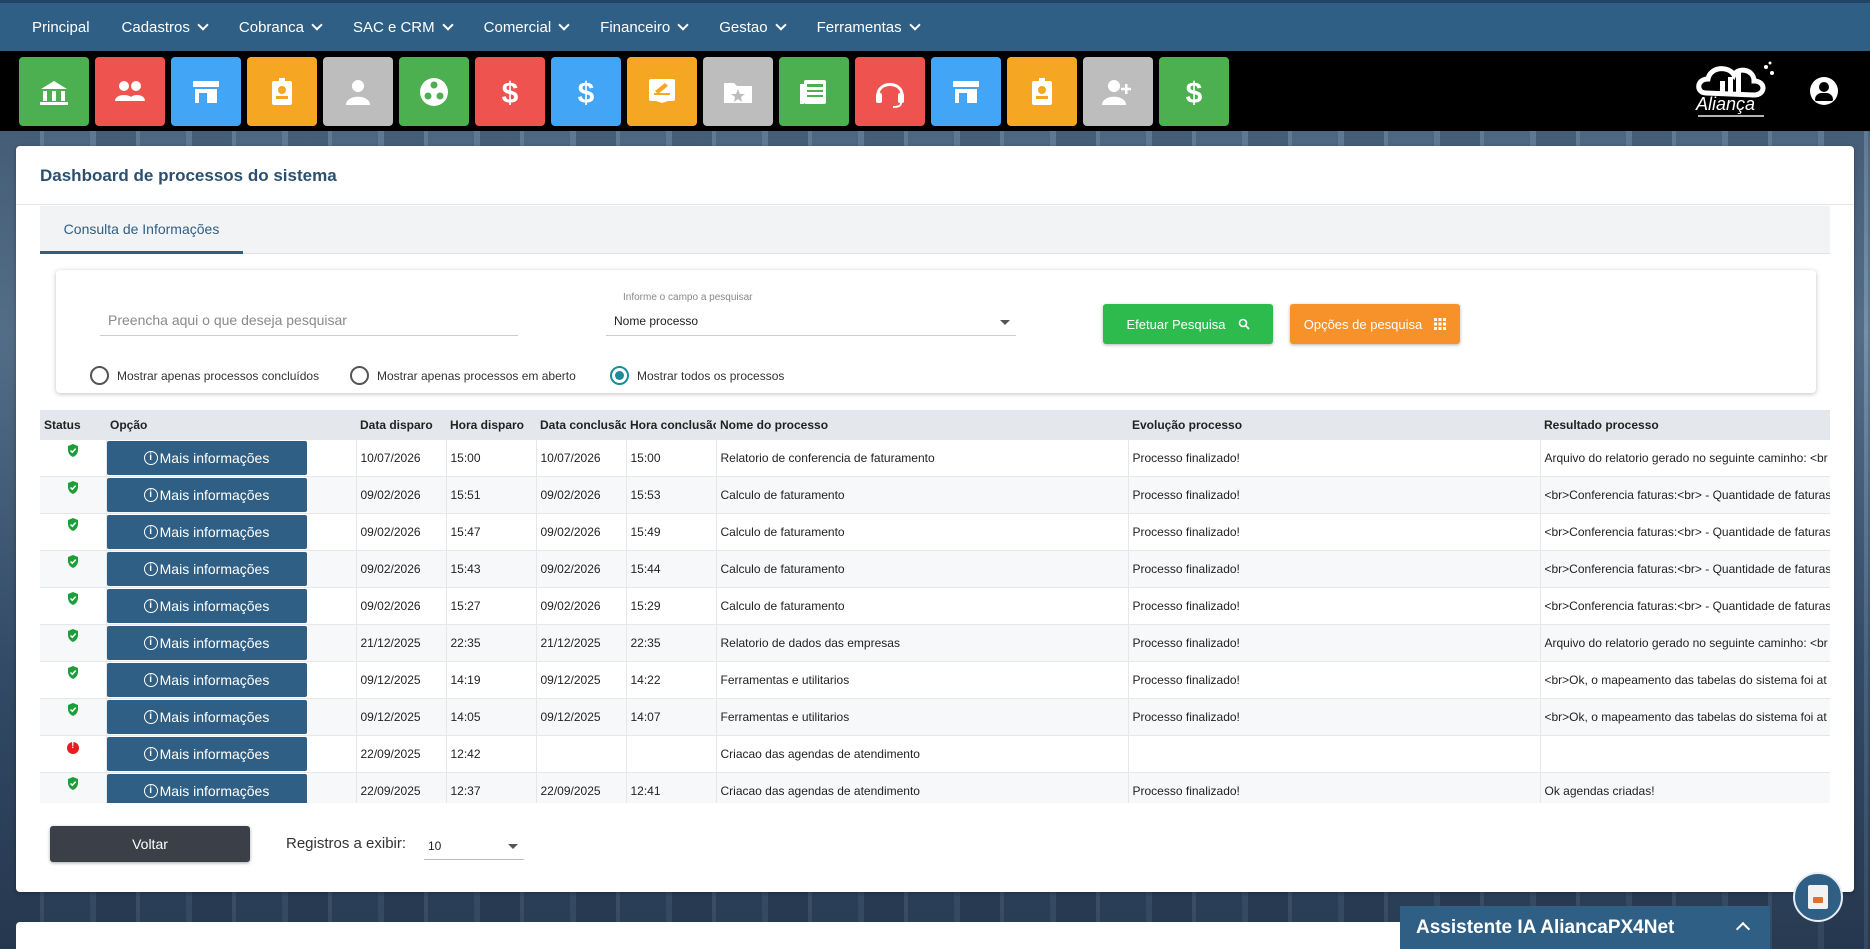 The image size is (1870, 949). I want to click on search-button: Efetuar Pesquisa, so click(1188, 324).